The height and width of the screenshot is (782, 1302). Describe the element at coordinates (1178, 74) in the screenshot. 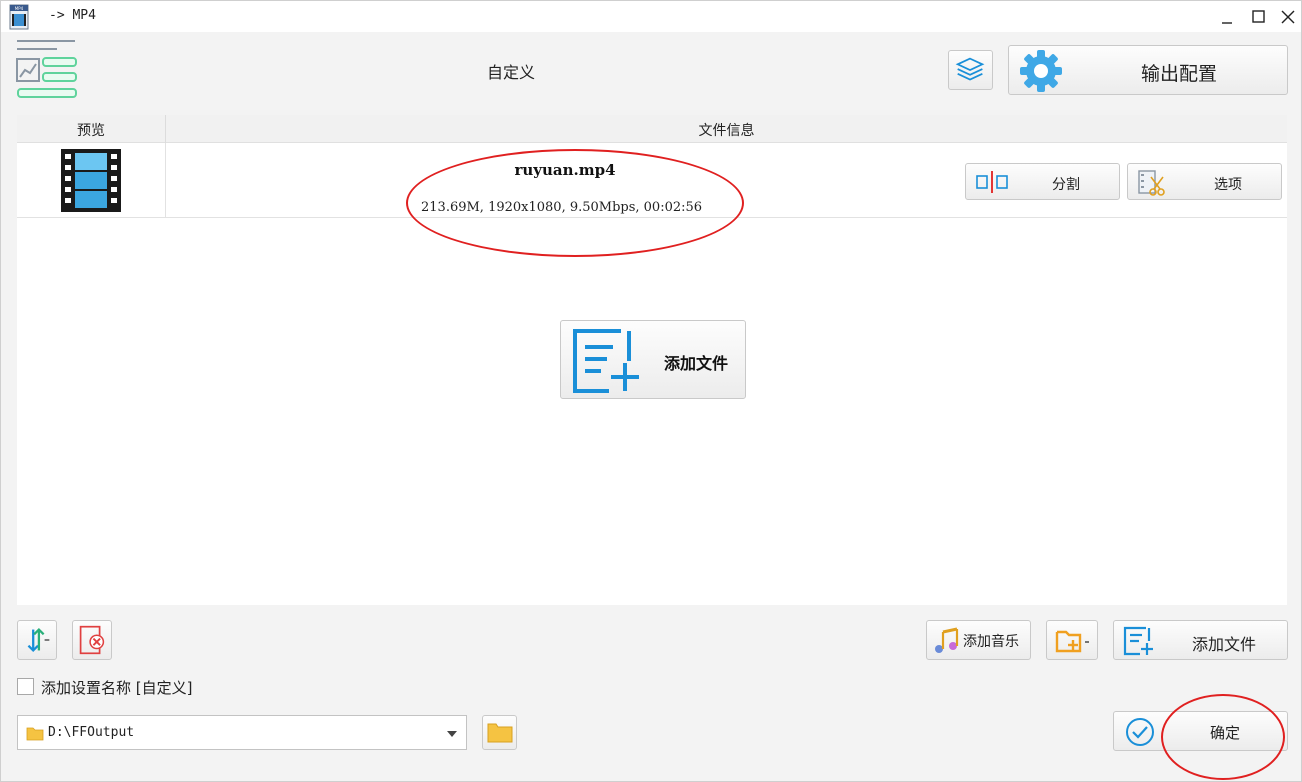

I see `output-config-label: 输出配置` at that location.